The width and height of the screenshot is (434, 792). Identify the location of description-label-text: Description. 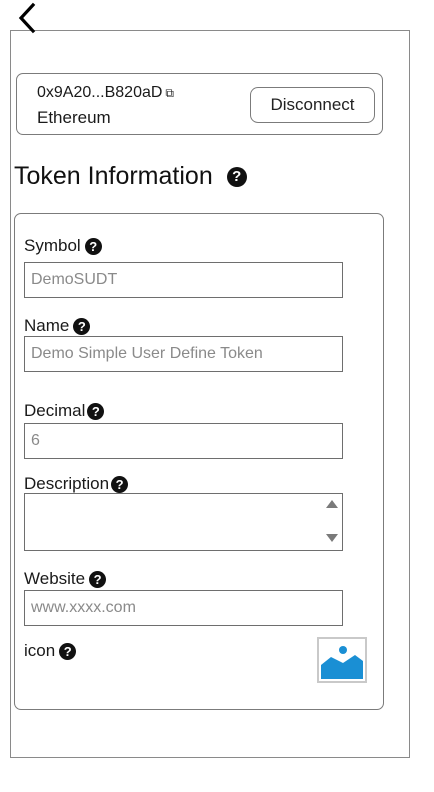
(67, 483).